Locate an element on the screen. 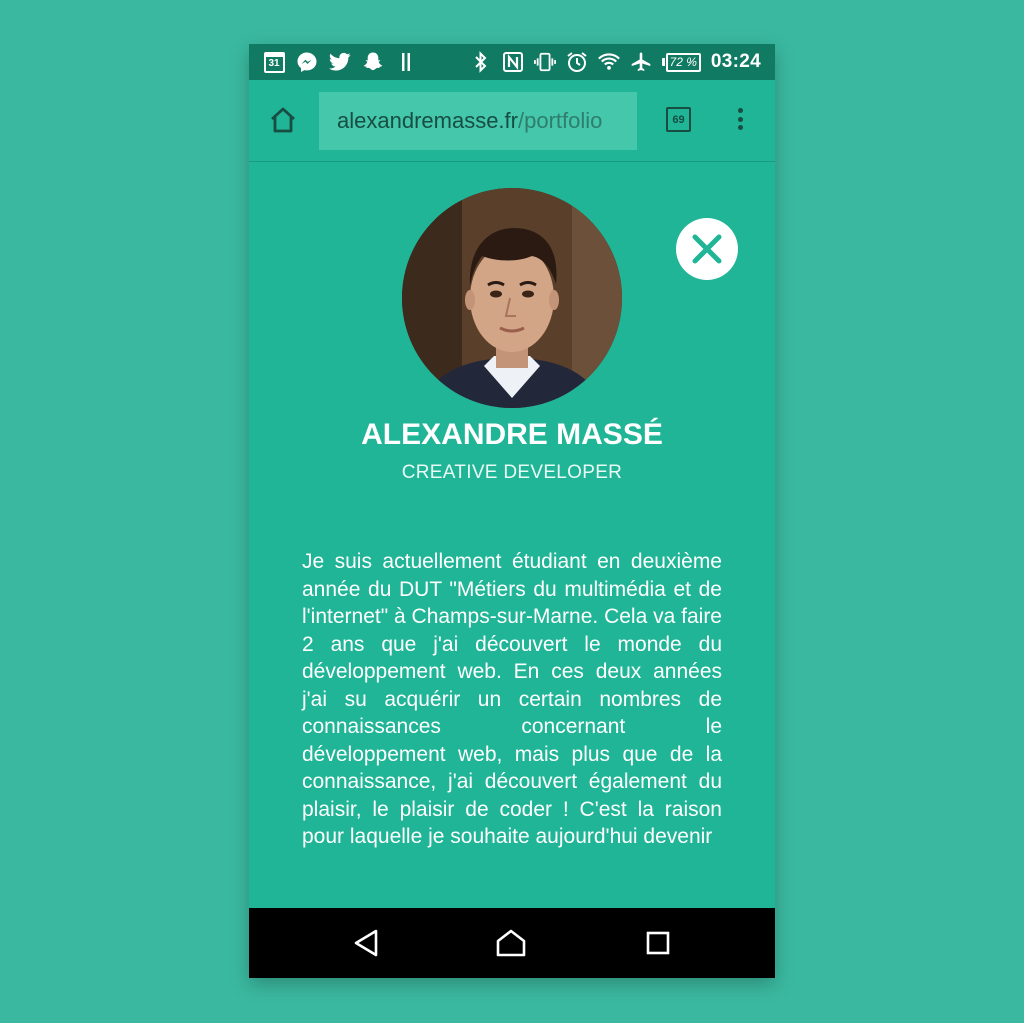 The width and height of the screenshot is (1024, 1023). browser-toolbar: alexandremasse.fr/portfolio 69 is located at coordinates (512, 121).